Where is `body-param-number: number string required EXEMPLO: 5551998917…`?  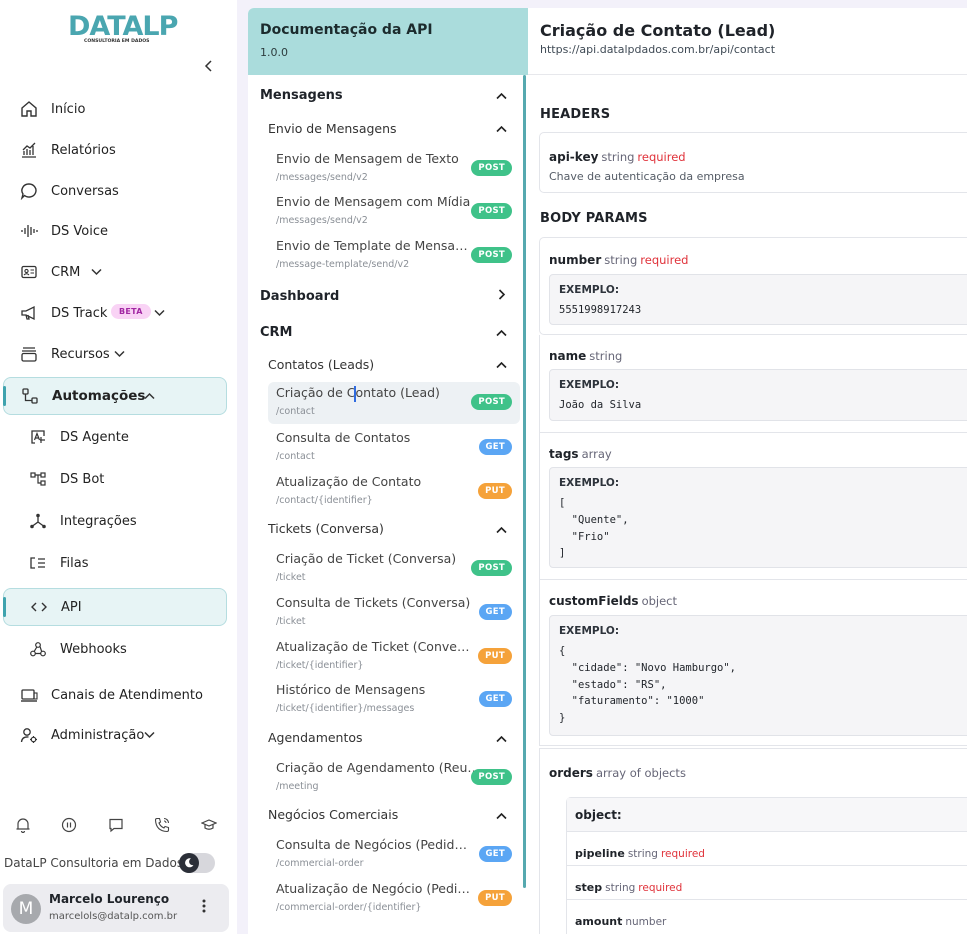 body-param-number: number string required EXEMPLO: 5551998917… is located at coordinates (753, 286).